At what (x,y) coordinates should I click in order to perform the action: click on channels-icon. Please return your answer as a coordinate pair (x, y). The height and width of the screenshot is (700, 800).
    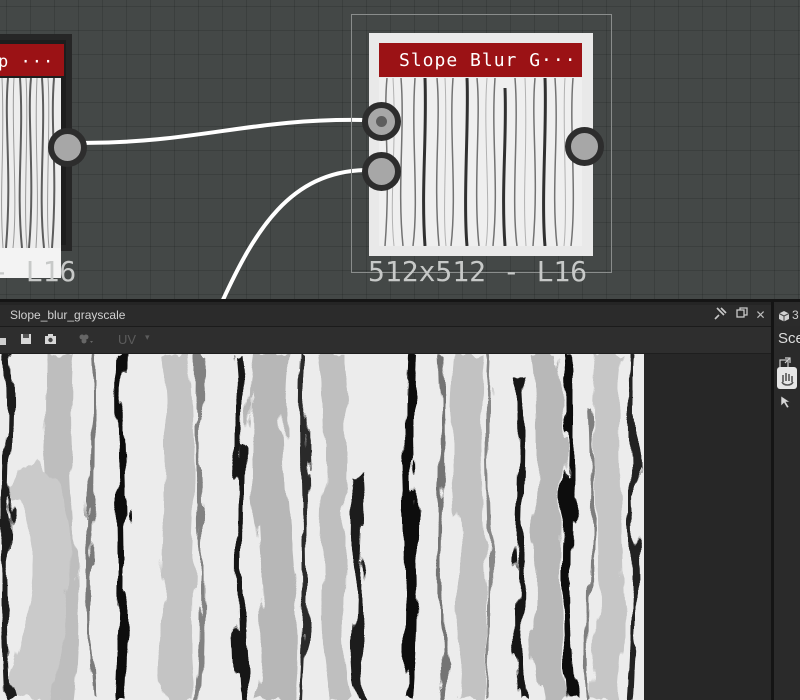
    Looking at the image, I should click on (85, 339).